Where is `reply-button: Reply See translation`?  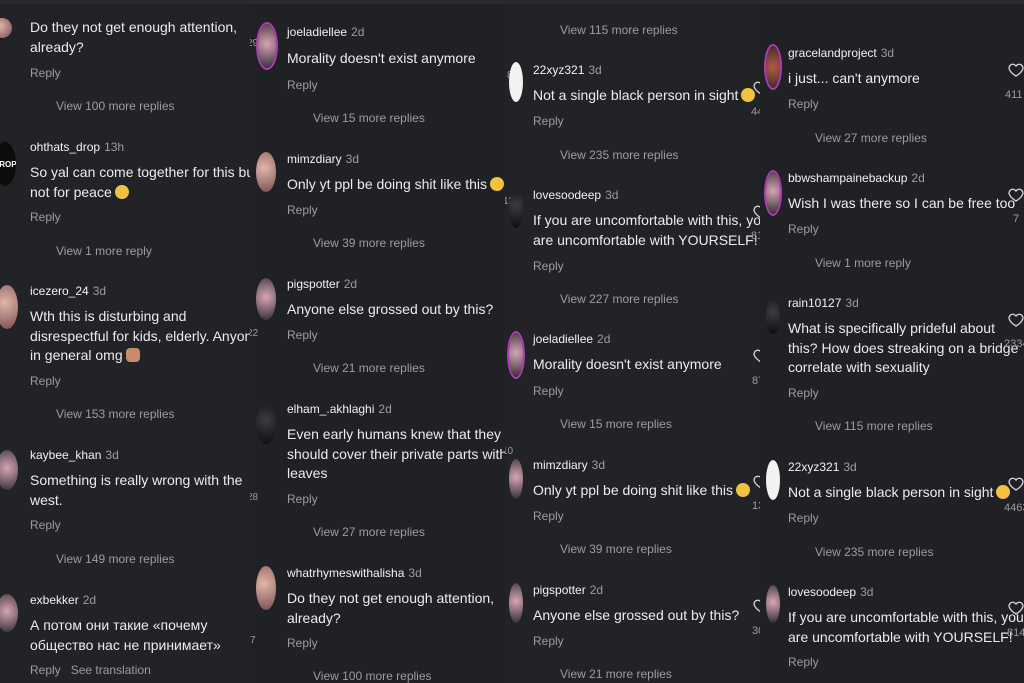 reply-button: Reply See translation is located at coordinates (90, 670).